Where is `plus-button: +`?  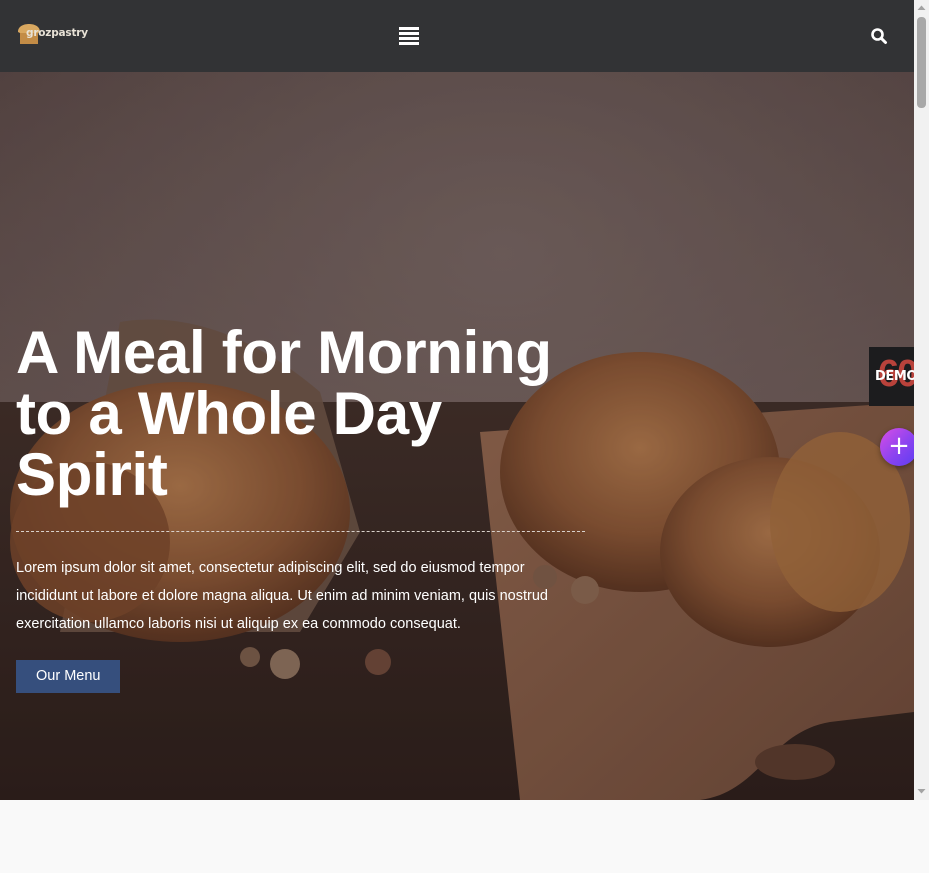
plus-button: + is located at coordinates (899, 447).